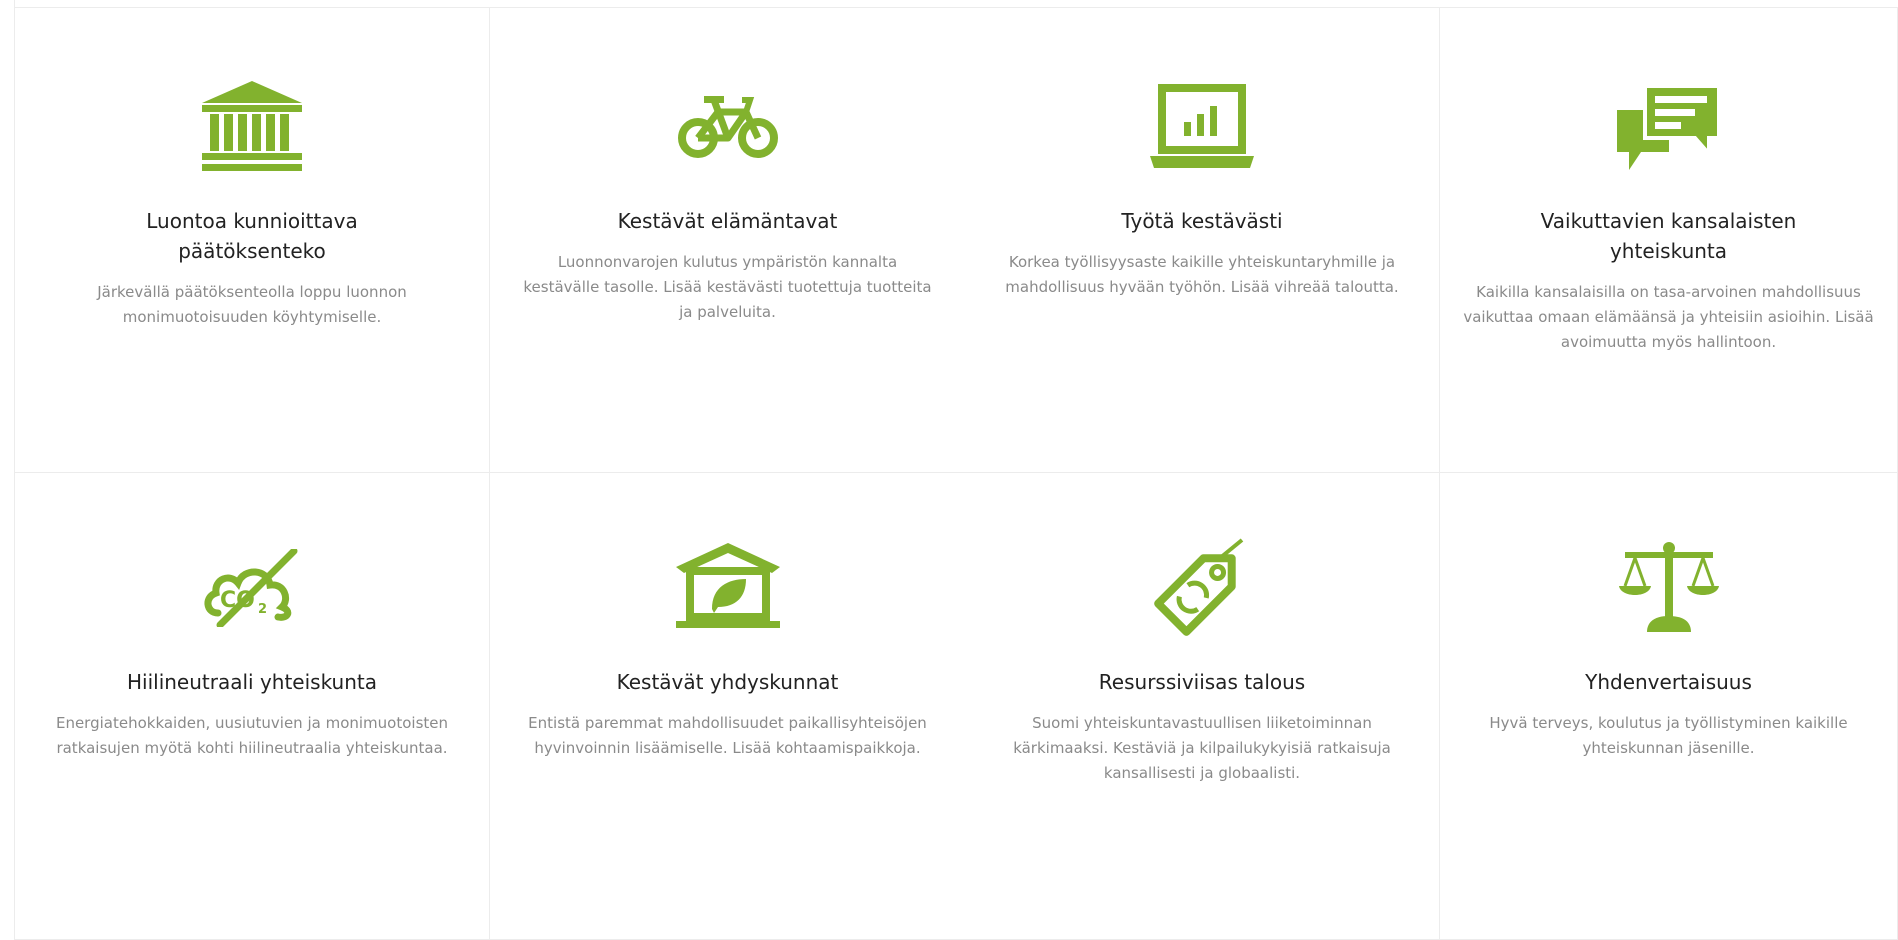 This screenshot has height=940, width=1898. I want to click on recycle-tag-icon, so click(1202, 588).